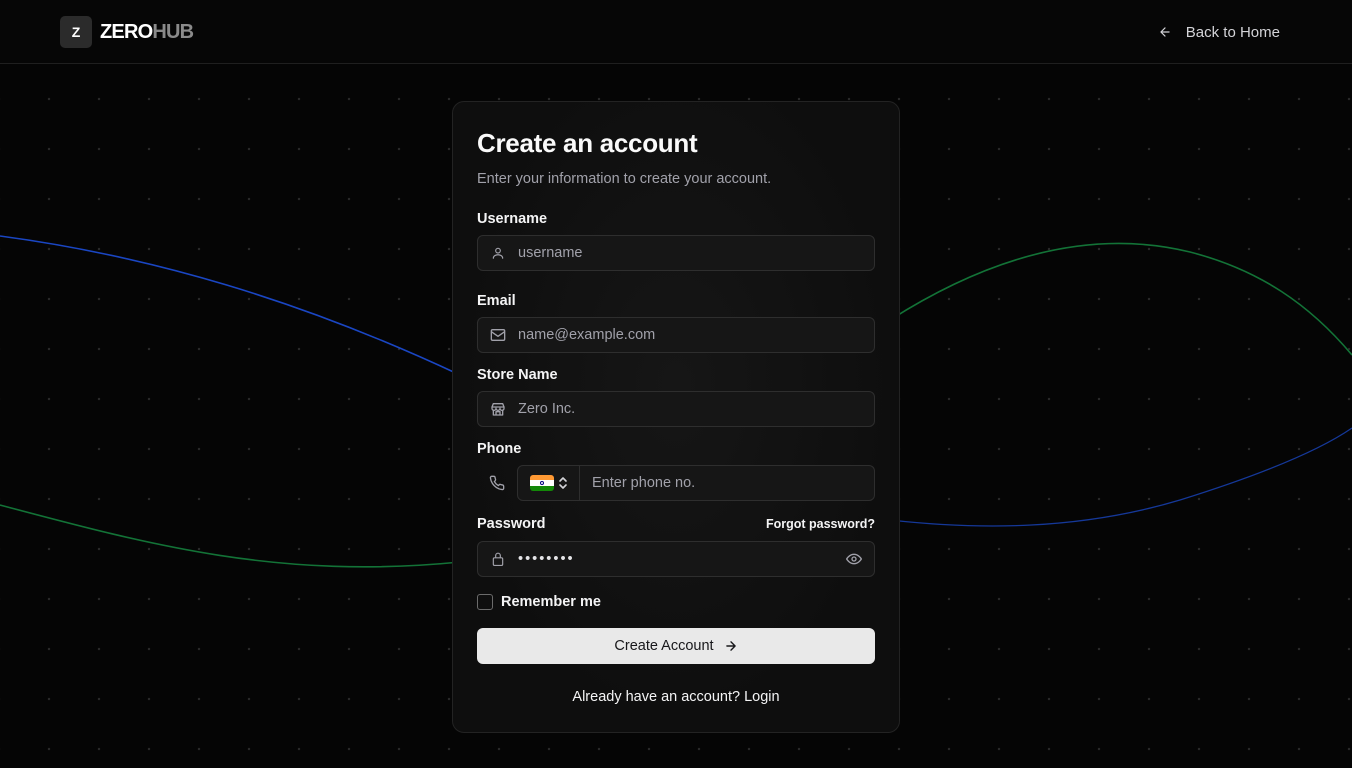 The height and width of the screenshot is (768, 1352). What do you see at coordinates (230, 305) in the screenshot?
I see `blue-wave-left` at bounding box center [230, 305].